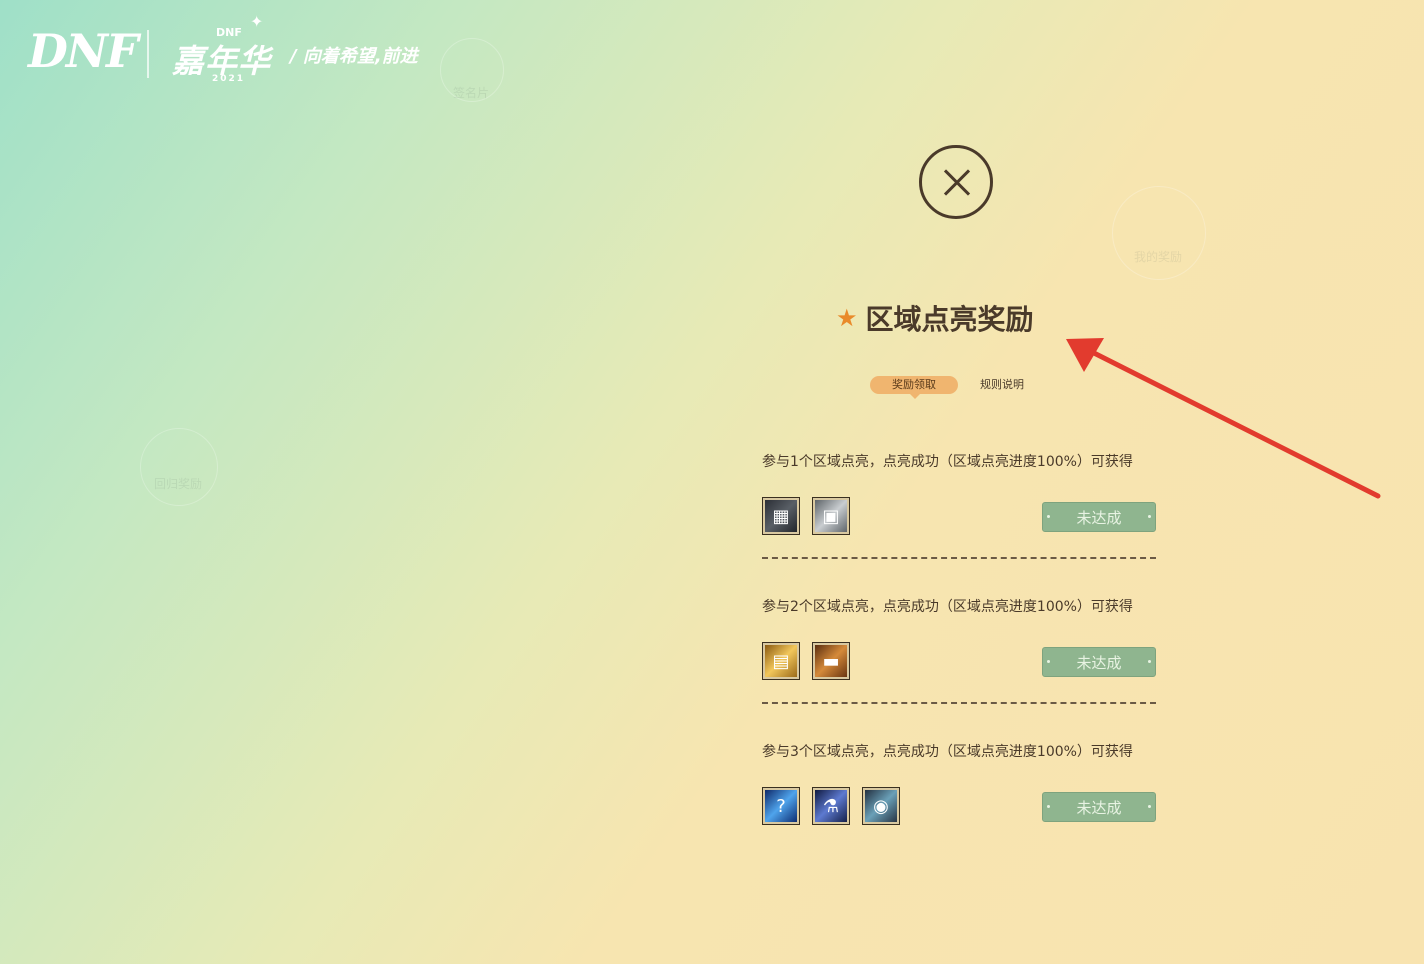 The width and height of the screenshot is (1424, 964). Describe the element at coordinates (1223, 418) in the screenshot. I see `annotation-arrow` at that location.